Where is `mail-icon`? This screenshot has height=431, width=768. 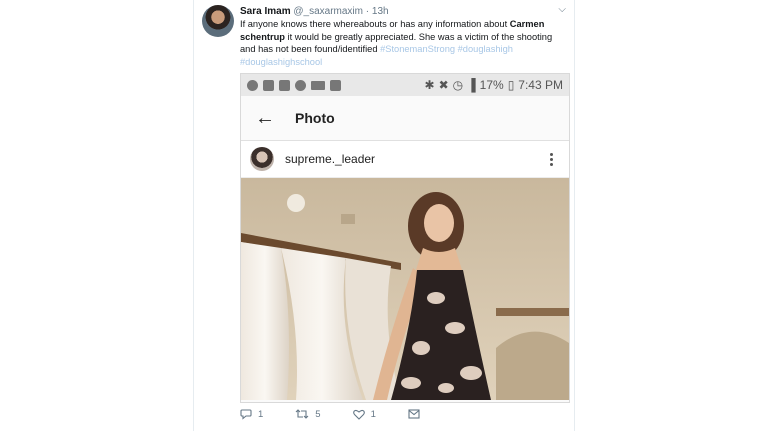
mail-icon is located at coordinates (268, 85).